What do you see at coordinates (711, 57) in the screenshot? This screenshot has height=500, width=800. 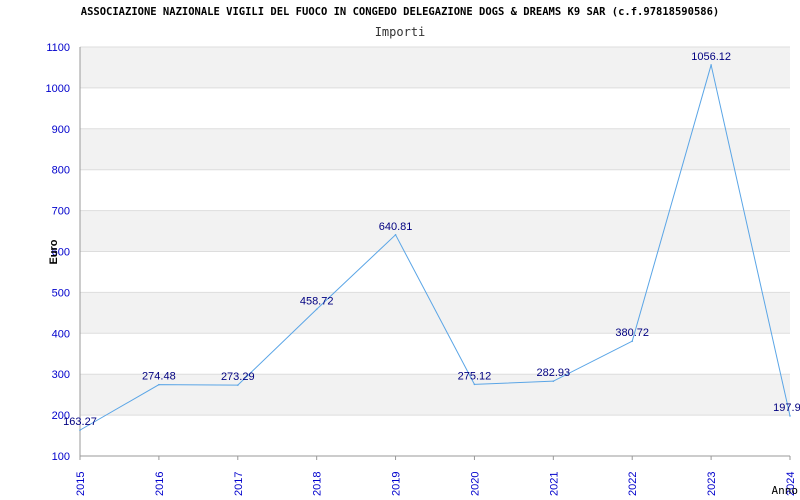 I see `data-label: 1056.12` at bounding box center [711, 57].